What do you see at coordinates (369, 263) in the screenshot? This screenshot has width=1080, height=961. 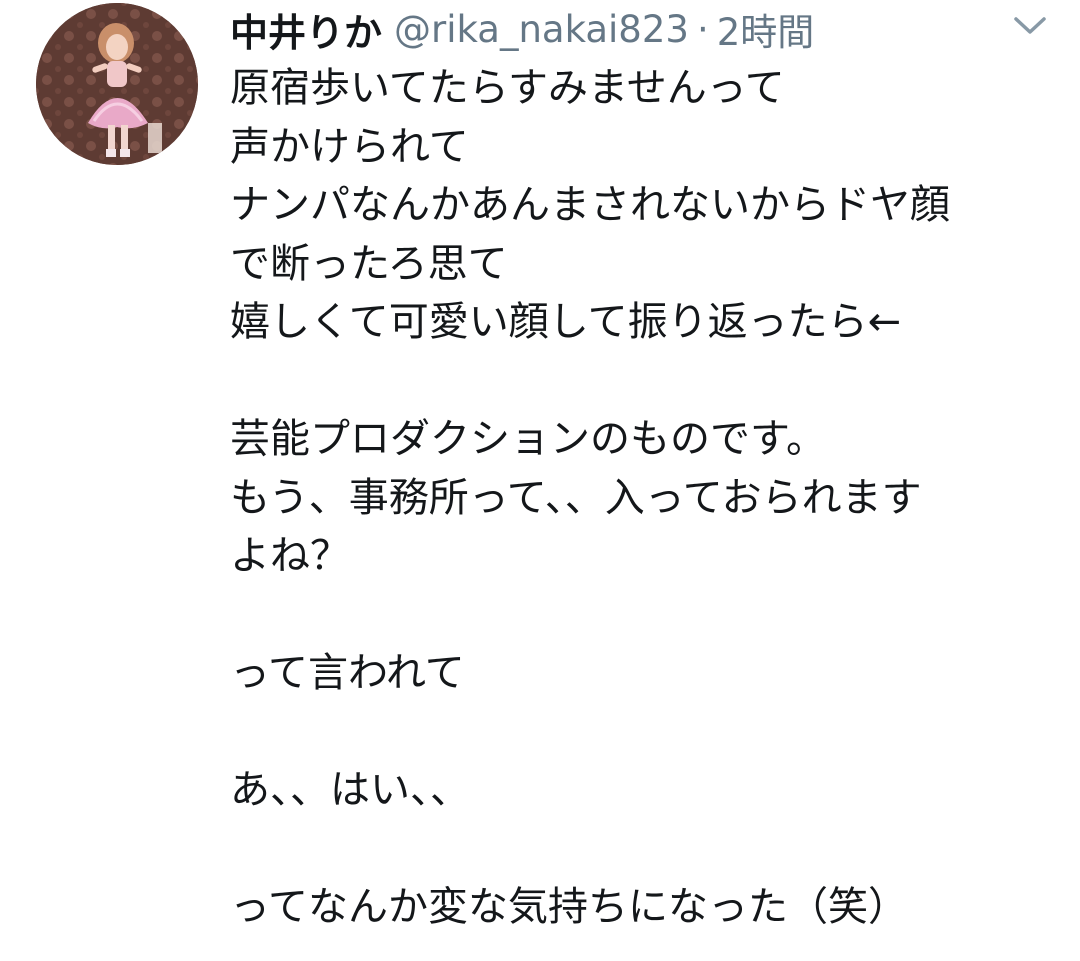 I see `tweet-line: で断ったろ思て` at bounding box center [369, 263].